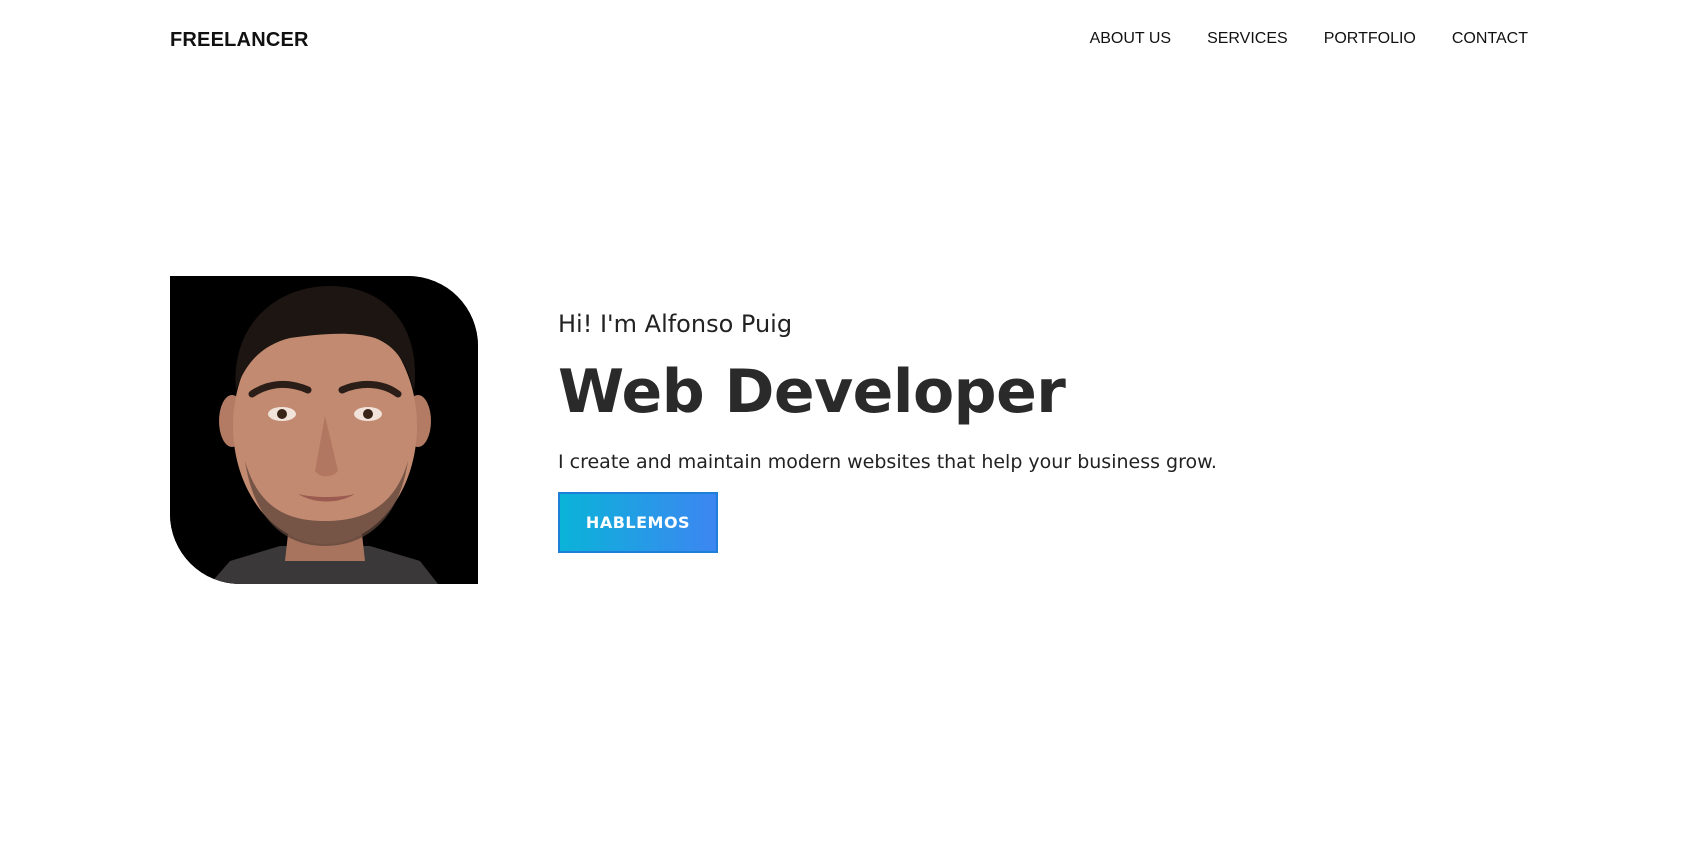  I want to click on profile-photo, so click(324, 430).